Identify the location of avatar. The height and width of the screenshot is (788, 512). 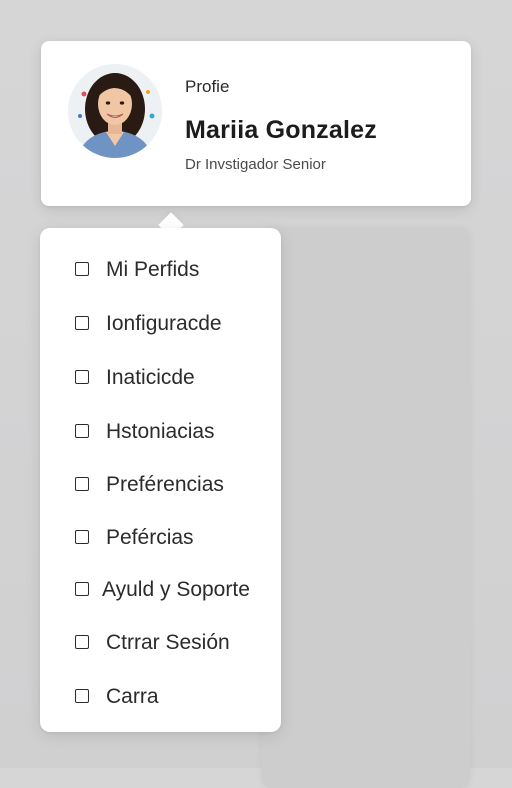
(115, 111).